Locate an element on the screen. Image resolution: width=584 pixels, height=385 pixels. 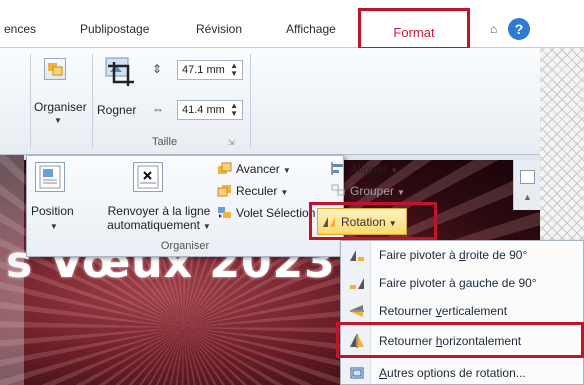
taille-group-label: Taille is located at coordinates (165, 142).